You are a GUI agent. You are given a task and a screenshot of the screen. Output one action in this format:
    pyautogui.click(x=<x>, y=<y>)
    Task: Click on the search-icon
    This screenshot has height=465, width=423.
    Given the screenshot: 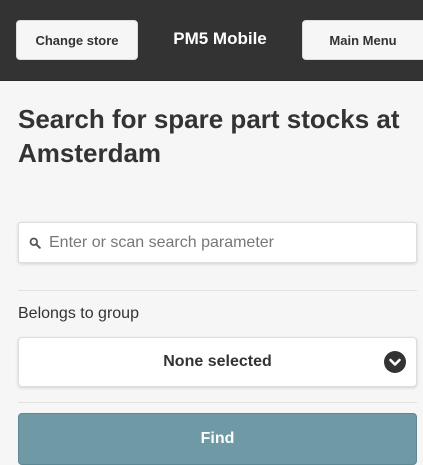 What is the action you would take?
    pyautogui.click(x=35, y=243)
    